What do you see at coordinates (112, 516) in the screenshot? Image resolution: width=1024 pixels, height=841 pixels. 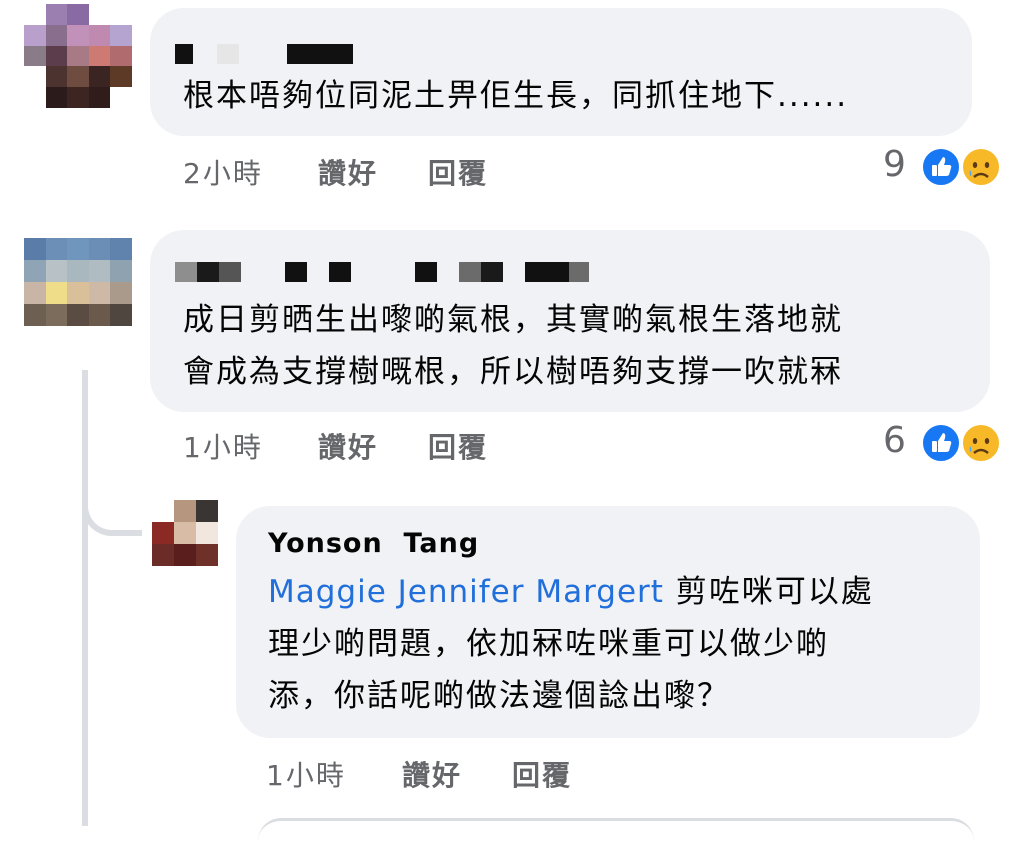 I see `thread-connector` at bounding box center [112, 516].